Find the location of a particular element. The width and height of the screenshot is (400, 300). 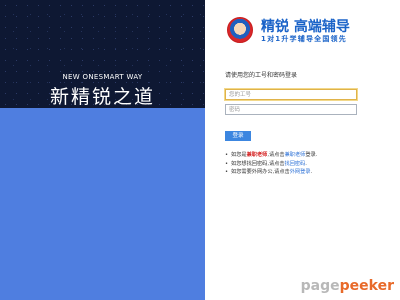

brand-title: 精锐 高端辅导 is located at coordinates (305, 27).